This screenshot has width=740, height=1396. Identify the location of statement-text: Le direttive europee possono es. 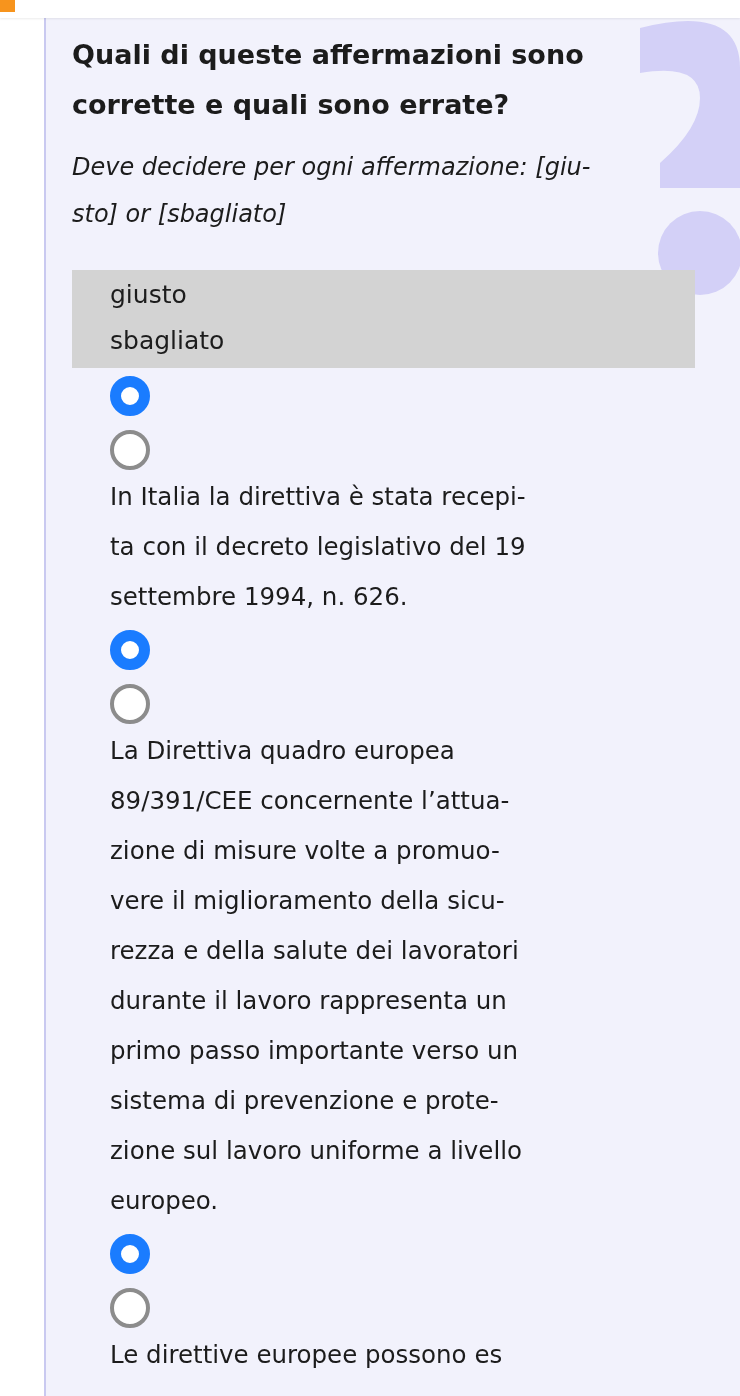
(306, 1355).